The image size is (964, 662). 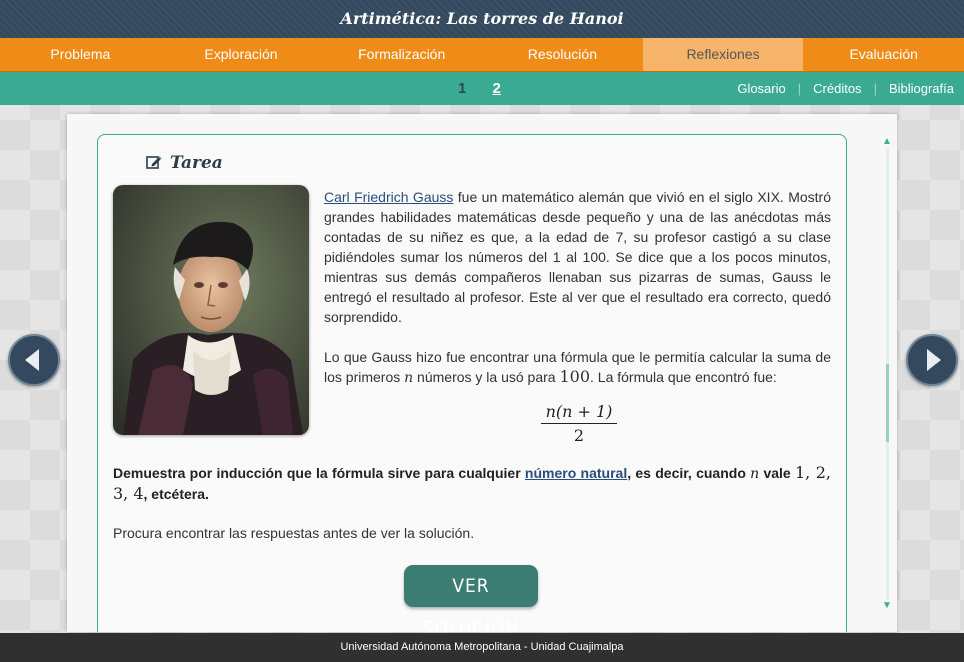 I want to click on app-title: Artimética: Las torres de Hanoi, so click(x=482, y=19).